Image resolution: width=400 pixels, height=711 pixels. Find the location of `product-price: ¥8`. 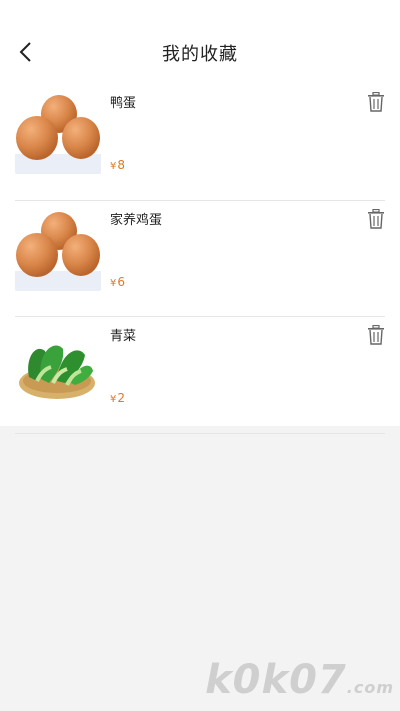

product-price: ¥8 is located at coordinates (117, 165).